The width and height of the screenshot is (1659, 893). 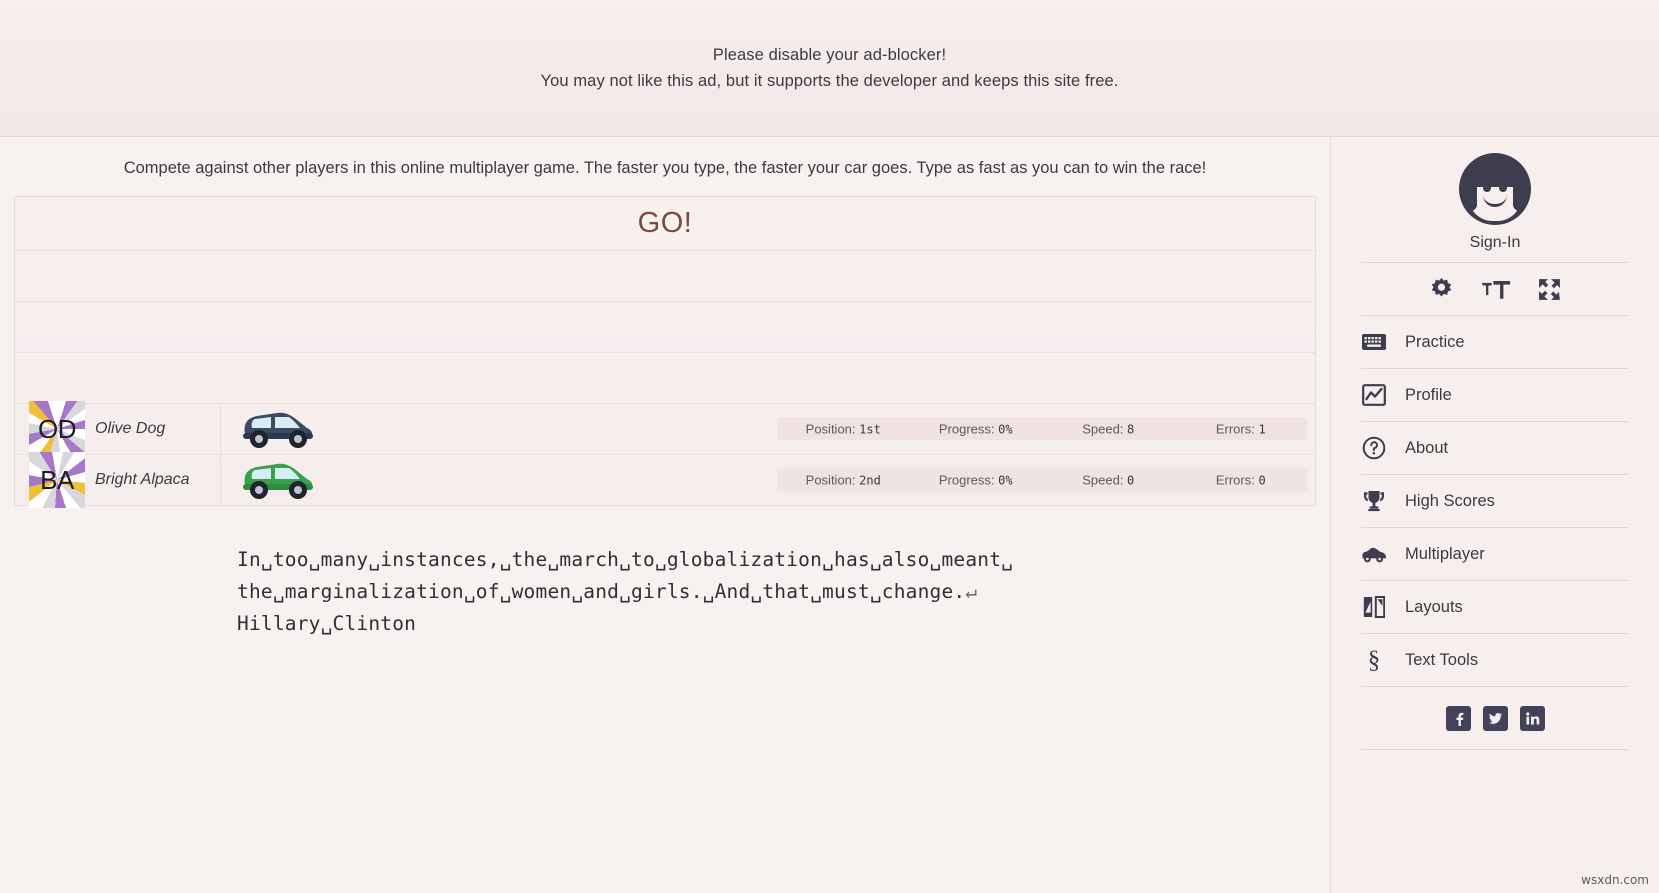 I want to click on sidebar-item-about: About, so click(x=1495, y=448).